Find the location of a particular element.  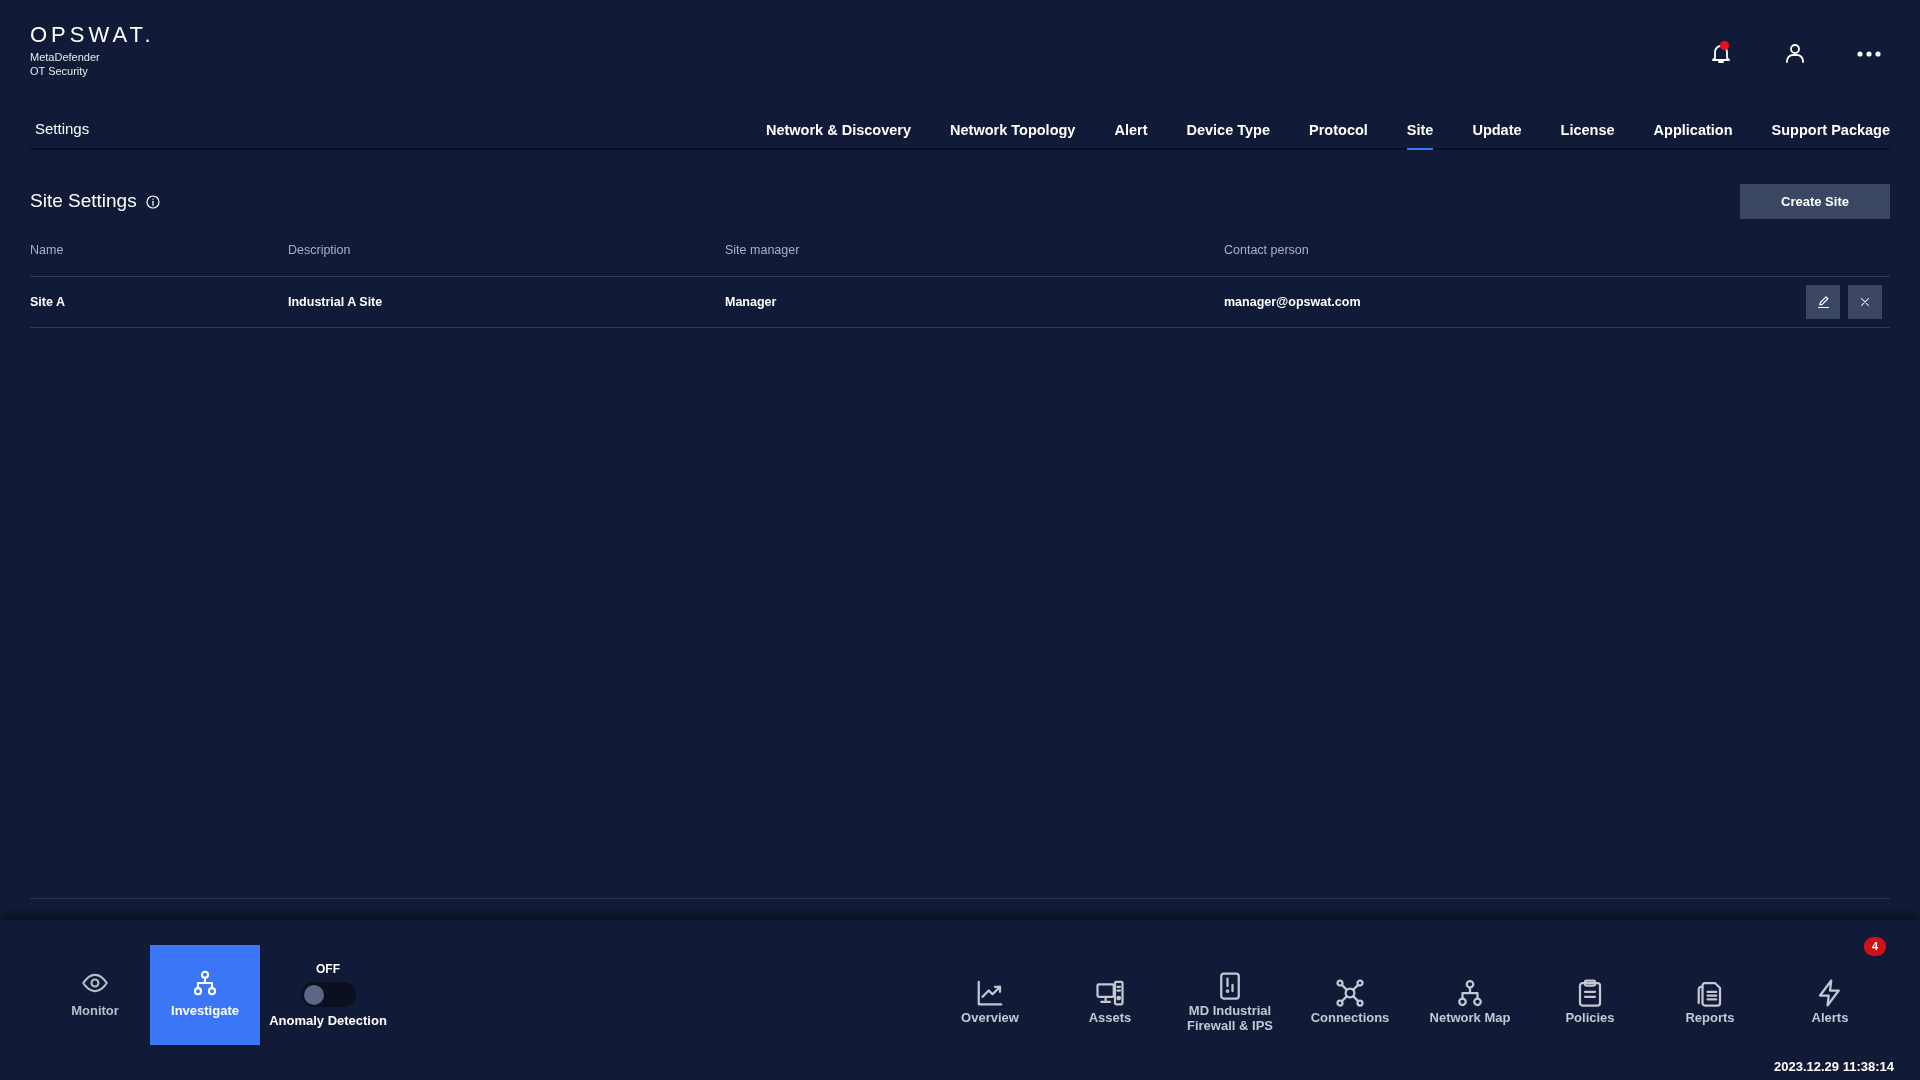

dock-item: Network Map is located at coordinates (1470, 995).